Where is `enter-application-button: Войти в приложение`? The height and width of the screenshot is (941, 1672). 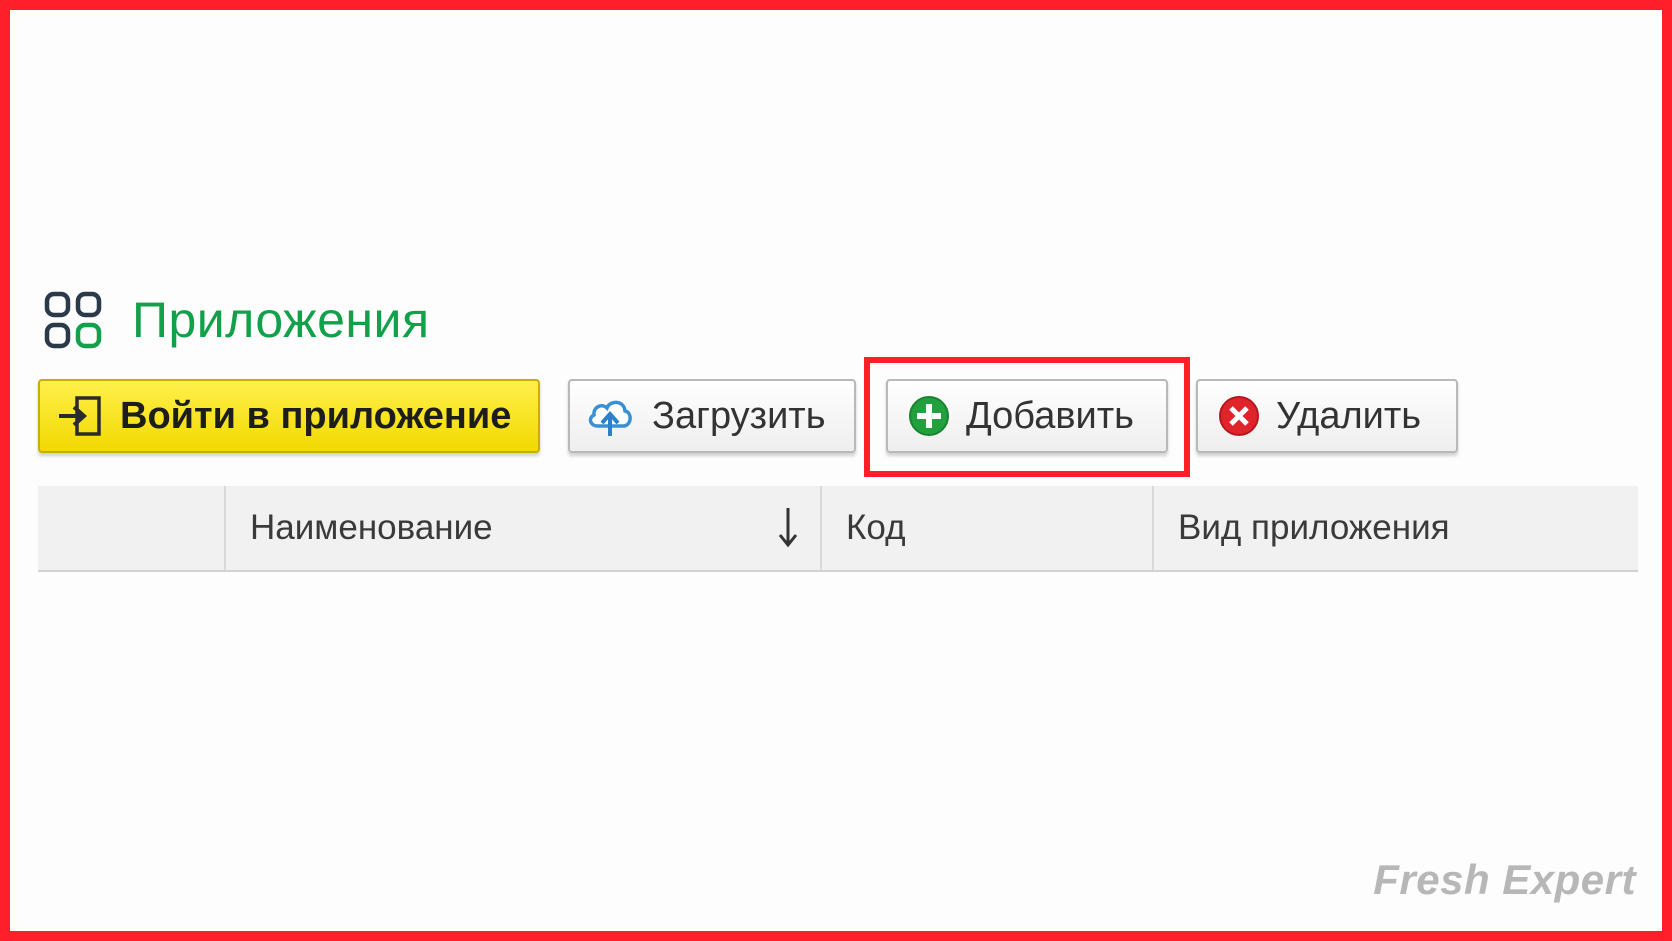 enter-application-button: Войти в приложение is located at coordinates (289, 416).